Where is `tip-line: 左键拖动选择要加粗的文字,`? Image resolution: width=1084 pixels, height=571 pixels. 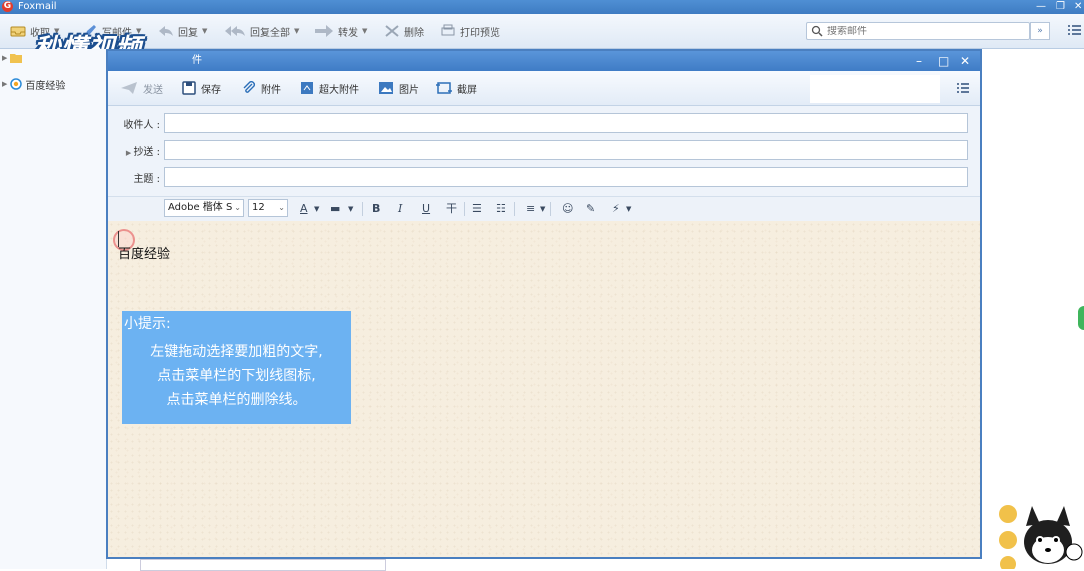 tip-line: 左键拖动选择要加粗的文字, is located at coordinates (236, 352).